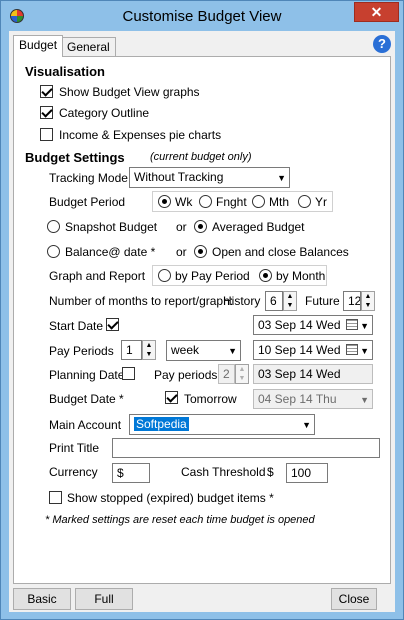  What do you see at coordinates (258, 201) in the screenshot?
I see `period-mth-radio` at bounding box center [258, 201].